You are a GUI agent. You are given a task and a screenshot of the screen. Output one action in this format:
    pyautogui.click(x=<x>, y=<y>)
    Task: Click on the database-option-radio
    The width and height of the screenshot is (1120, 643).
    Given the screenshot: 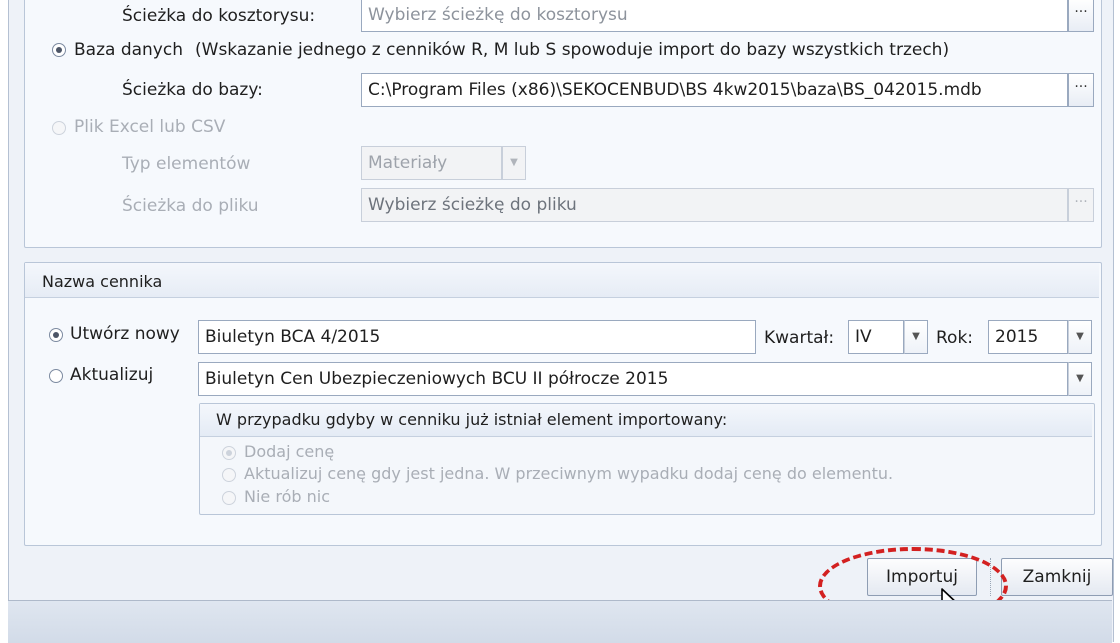 What is the action you would take?
    pyautogui.click(x=59, y=50)
    